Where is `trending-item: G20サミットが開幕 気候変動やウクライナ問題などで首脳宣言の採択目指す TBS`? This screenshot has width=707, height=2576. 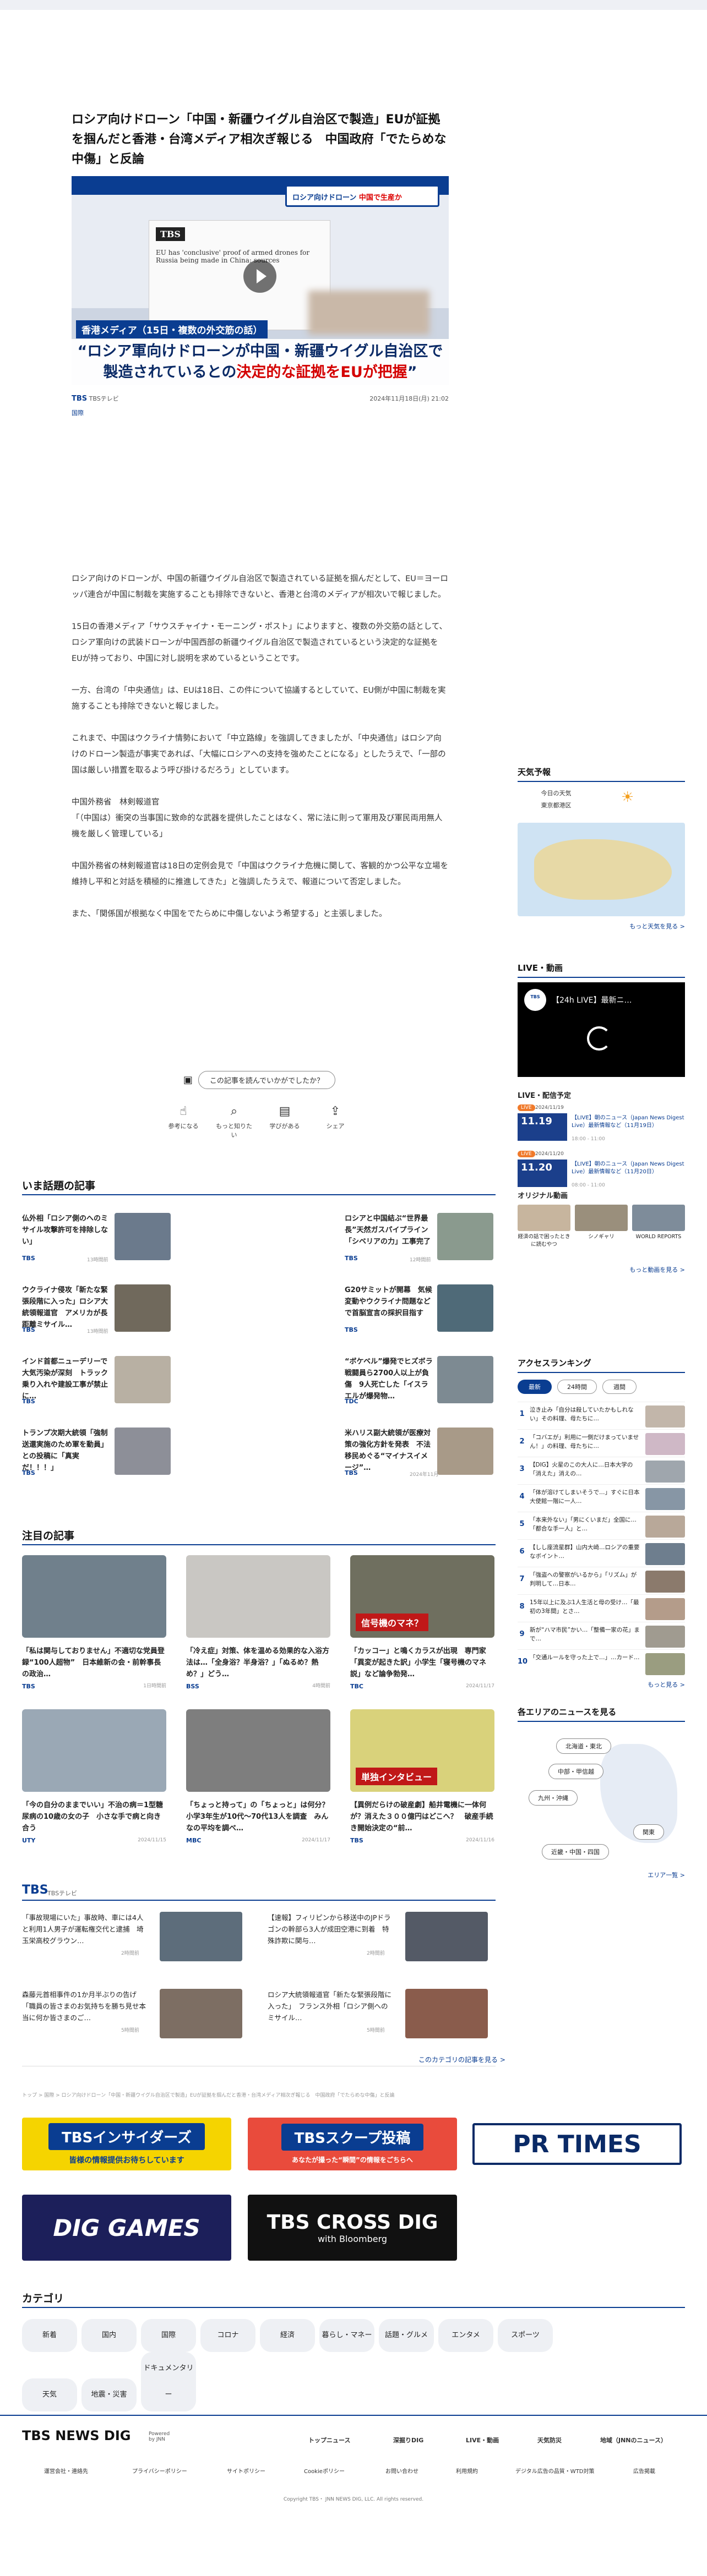
trending-item: G20サミットが開幕 気候変動やウクライナ問題などで首脳宣言の採択目指す TBS is located at coordinates (419, 1311).